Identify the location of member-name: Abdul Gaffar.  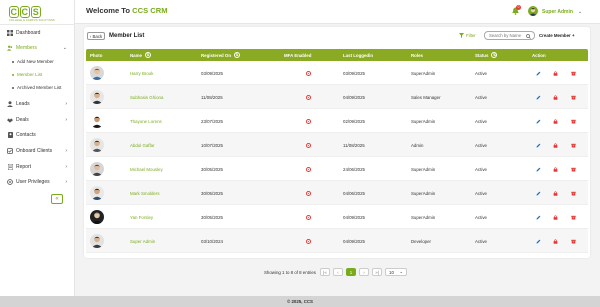
(142, 145).